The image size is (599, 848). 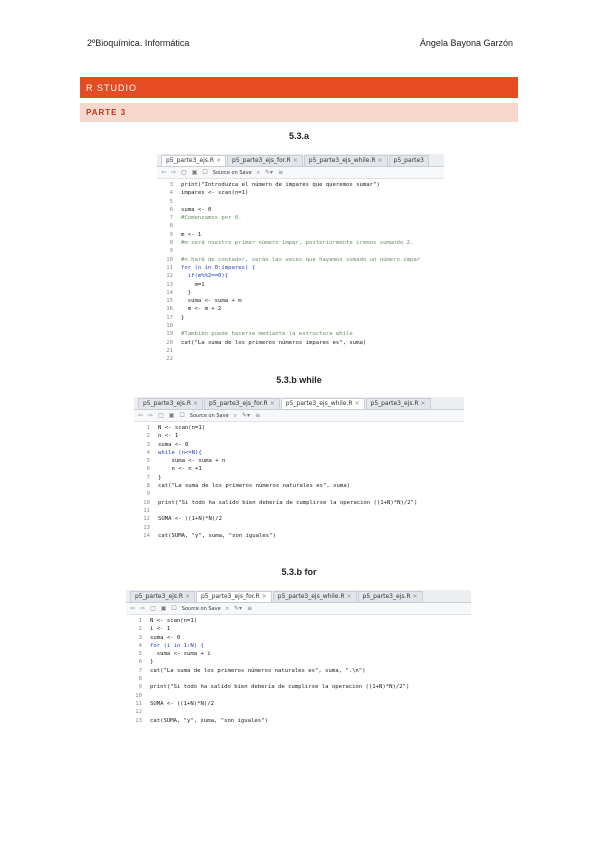 I want to click on line-number: 6, so click(x=171, y=209).